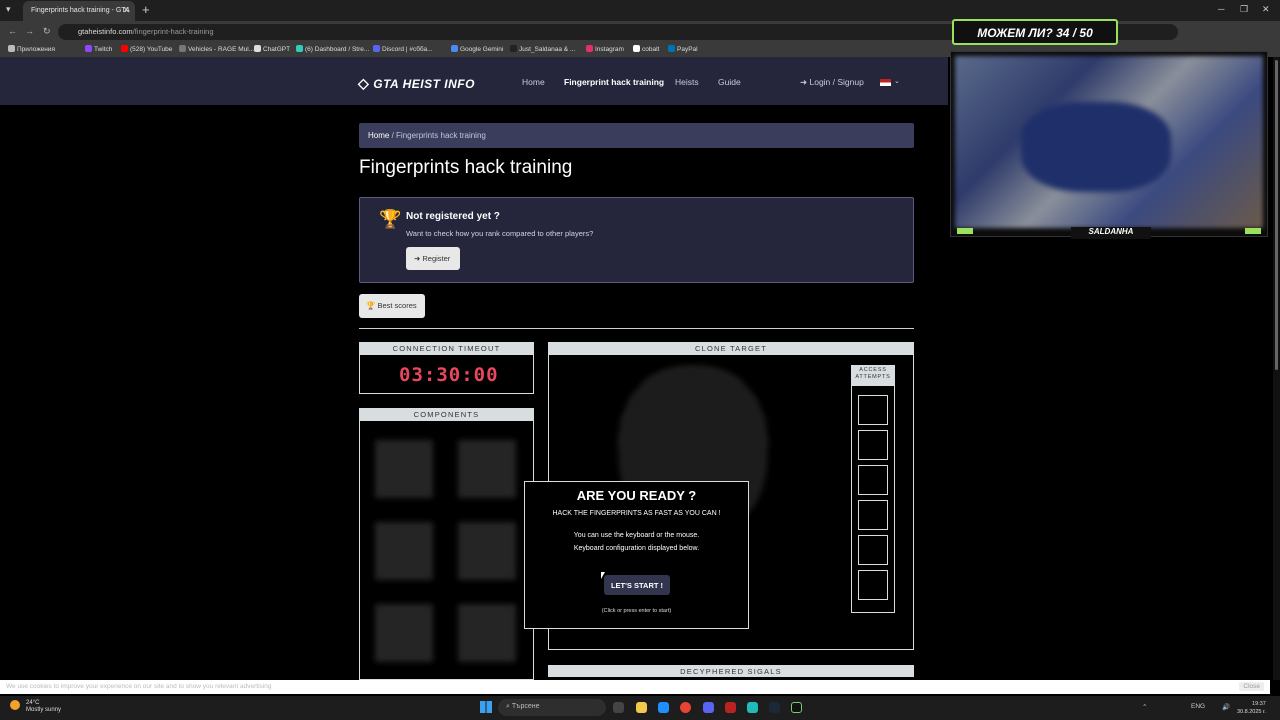 This screenshot has height=720, width=1280. I want to click on components-header: COMPONENTS, so click(446, 414).